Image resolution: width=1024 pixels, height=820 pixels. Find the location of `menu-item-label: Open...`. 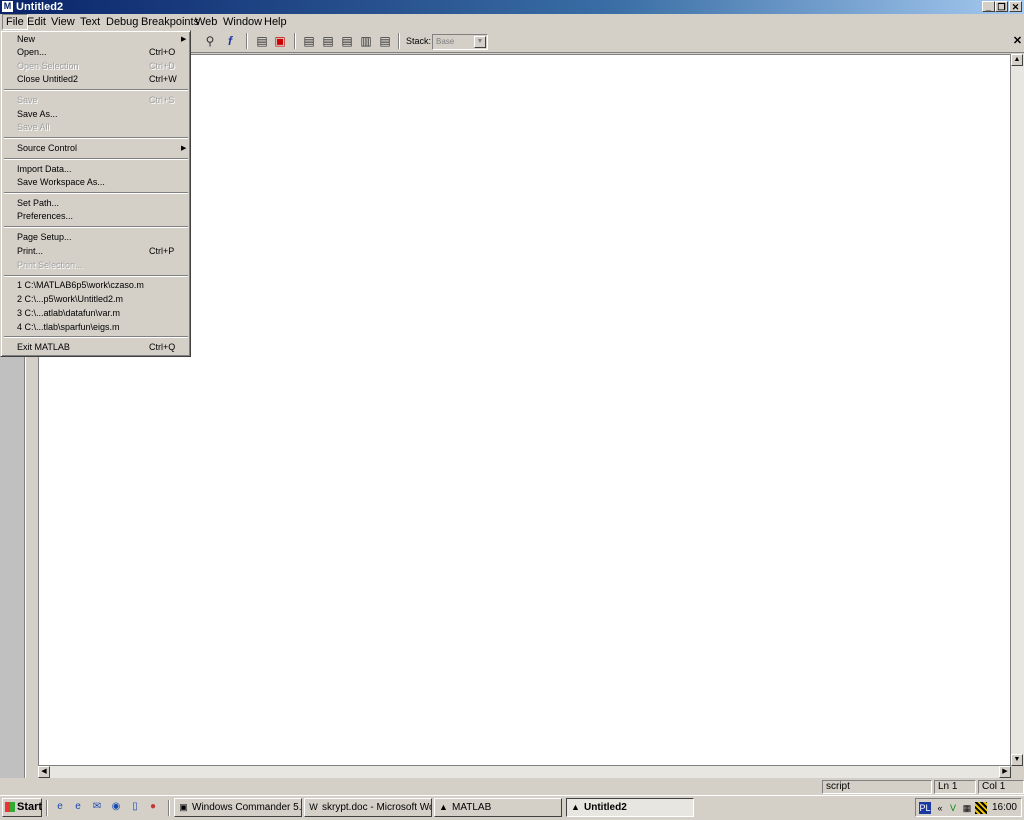

menu-item-label: Open... is located at coordinates (32, 52).